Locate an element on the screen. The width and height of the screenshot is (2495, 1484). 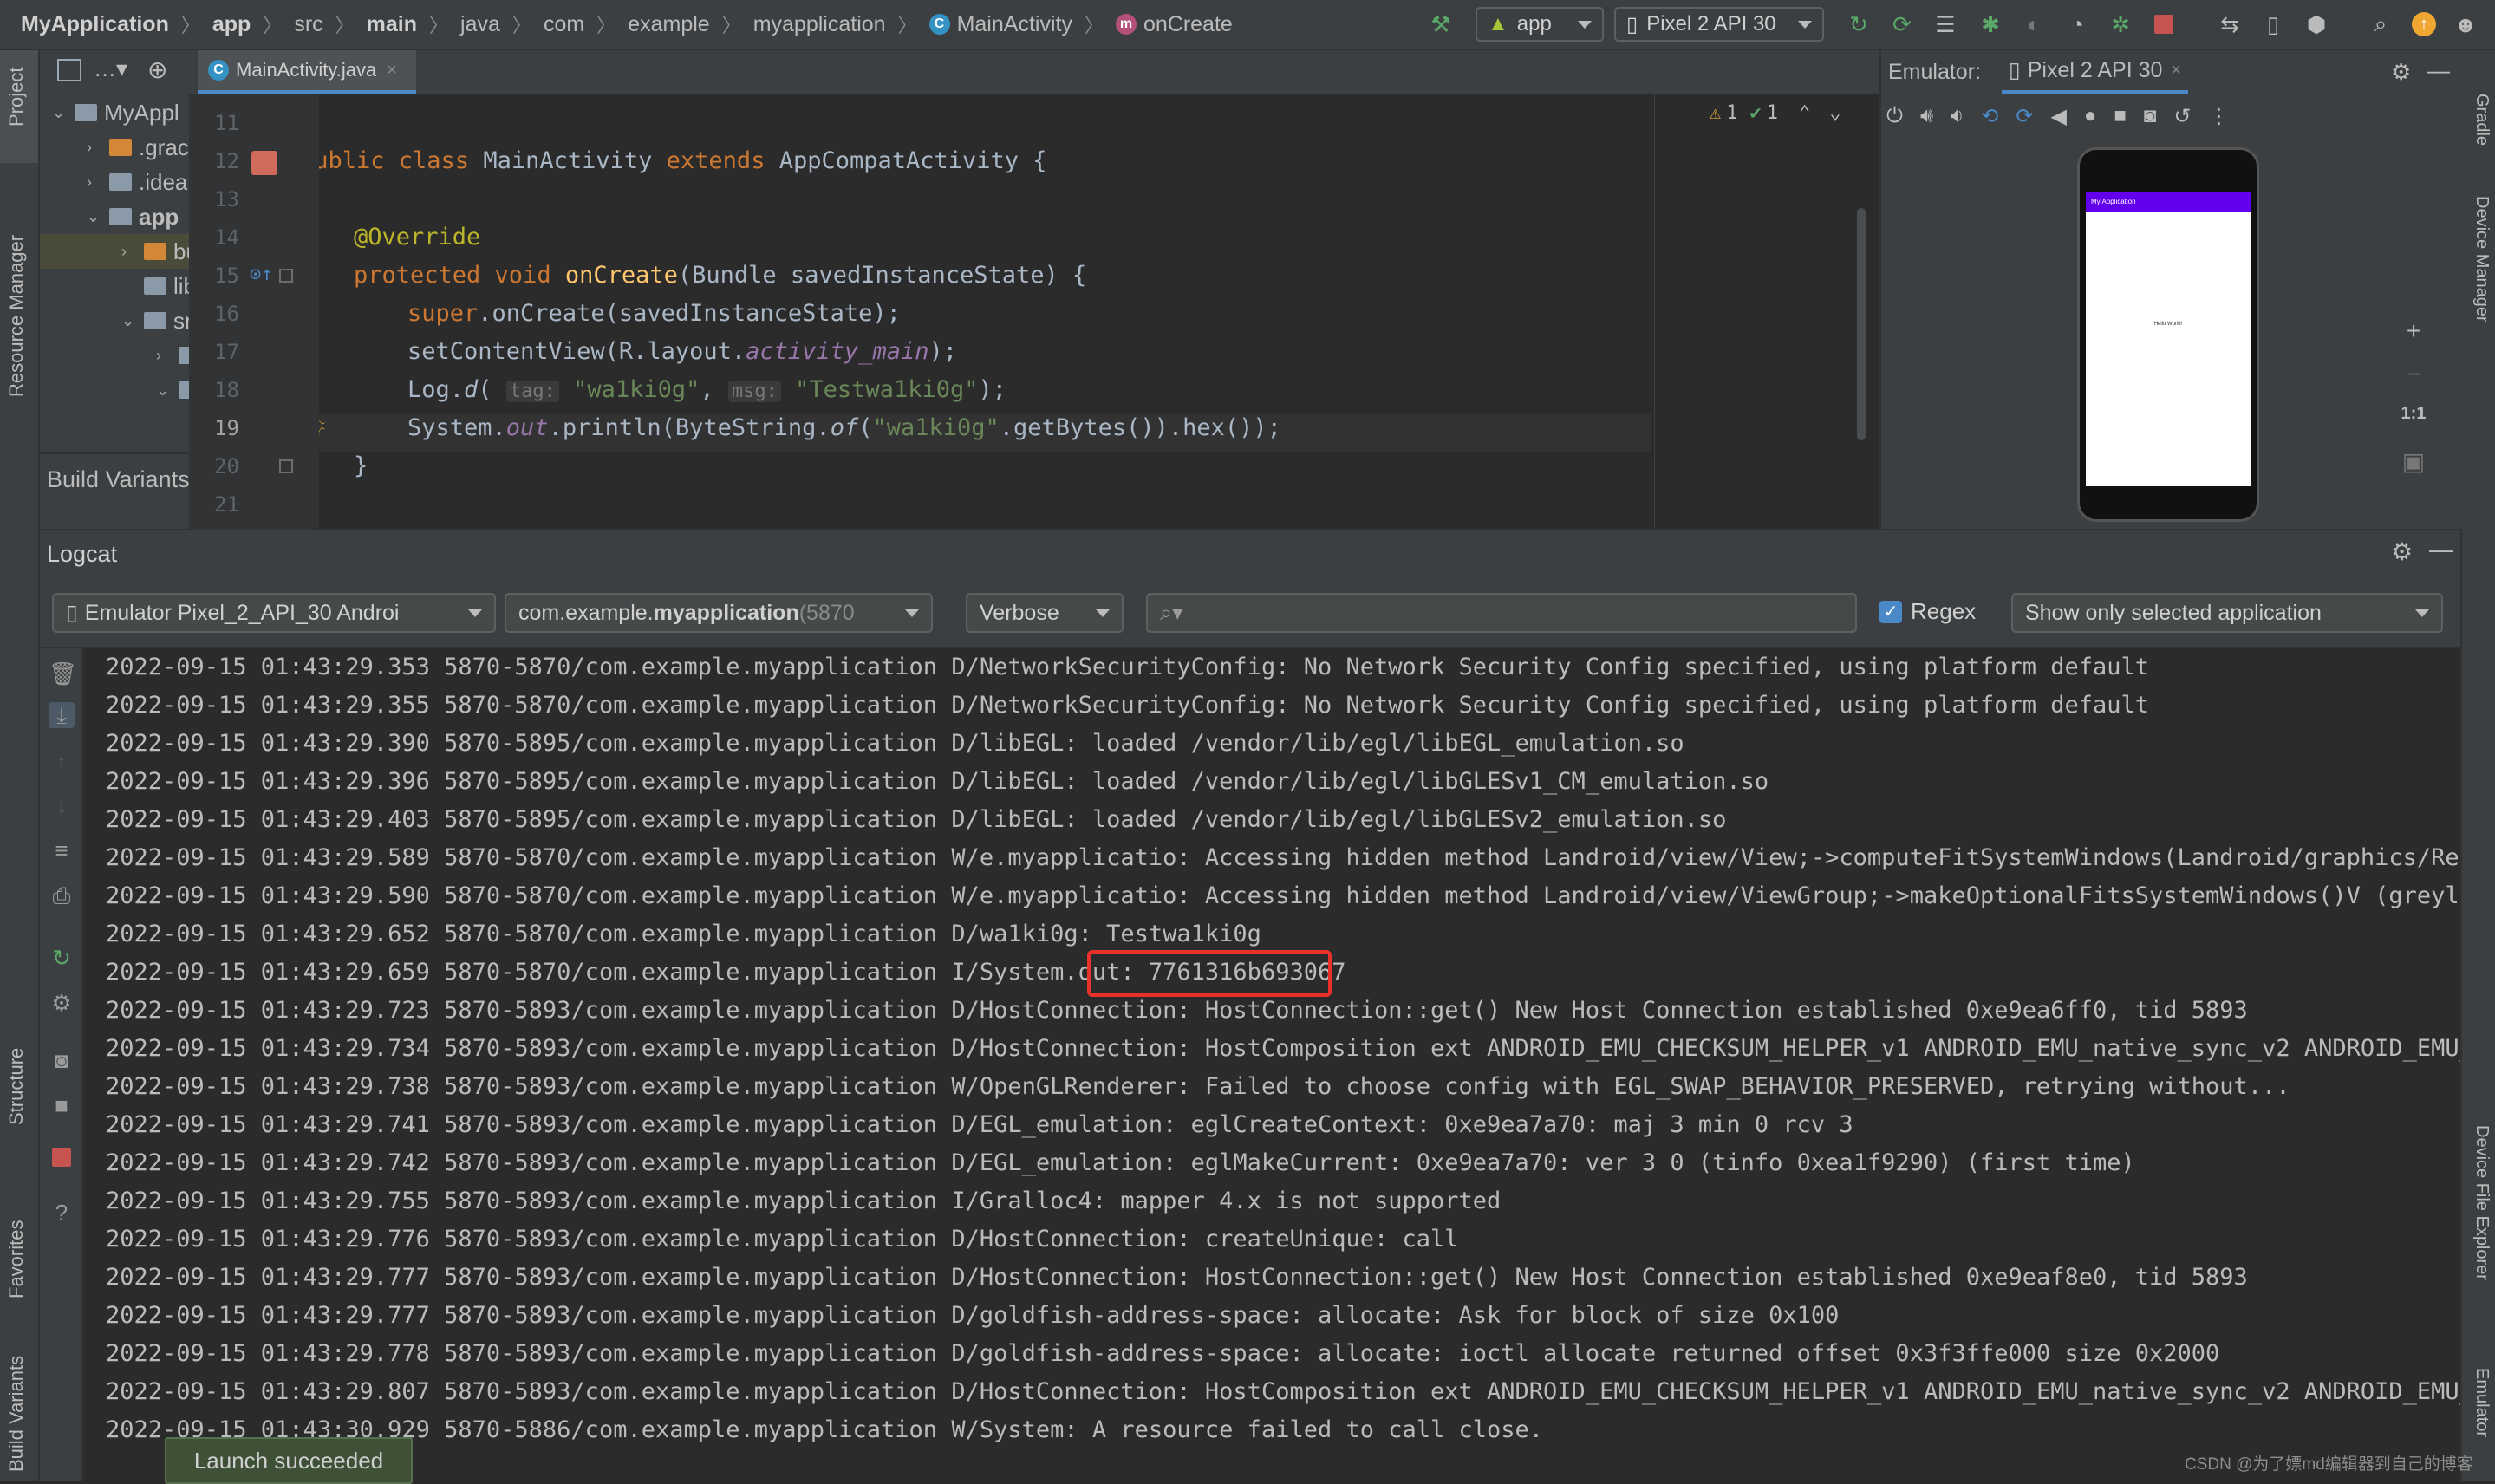
tree-item: › .grac is located at coordinates (114, 147).